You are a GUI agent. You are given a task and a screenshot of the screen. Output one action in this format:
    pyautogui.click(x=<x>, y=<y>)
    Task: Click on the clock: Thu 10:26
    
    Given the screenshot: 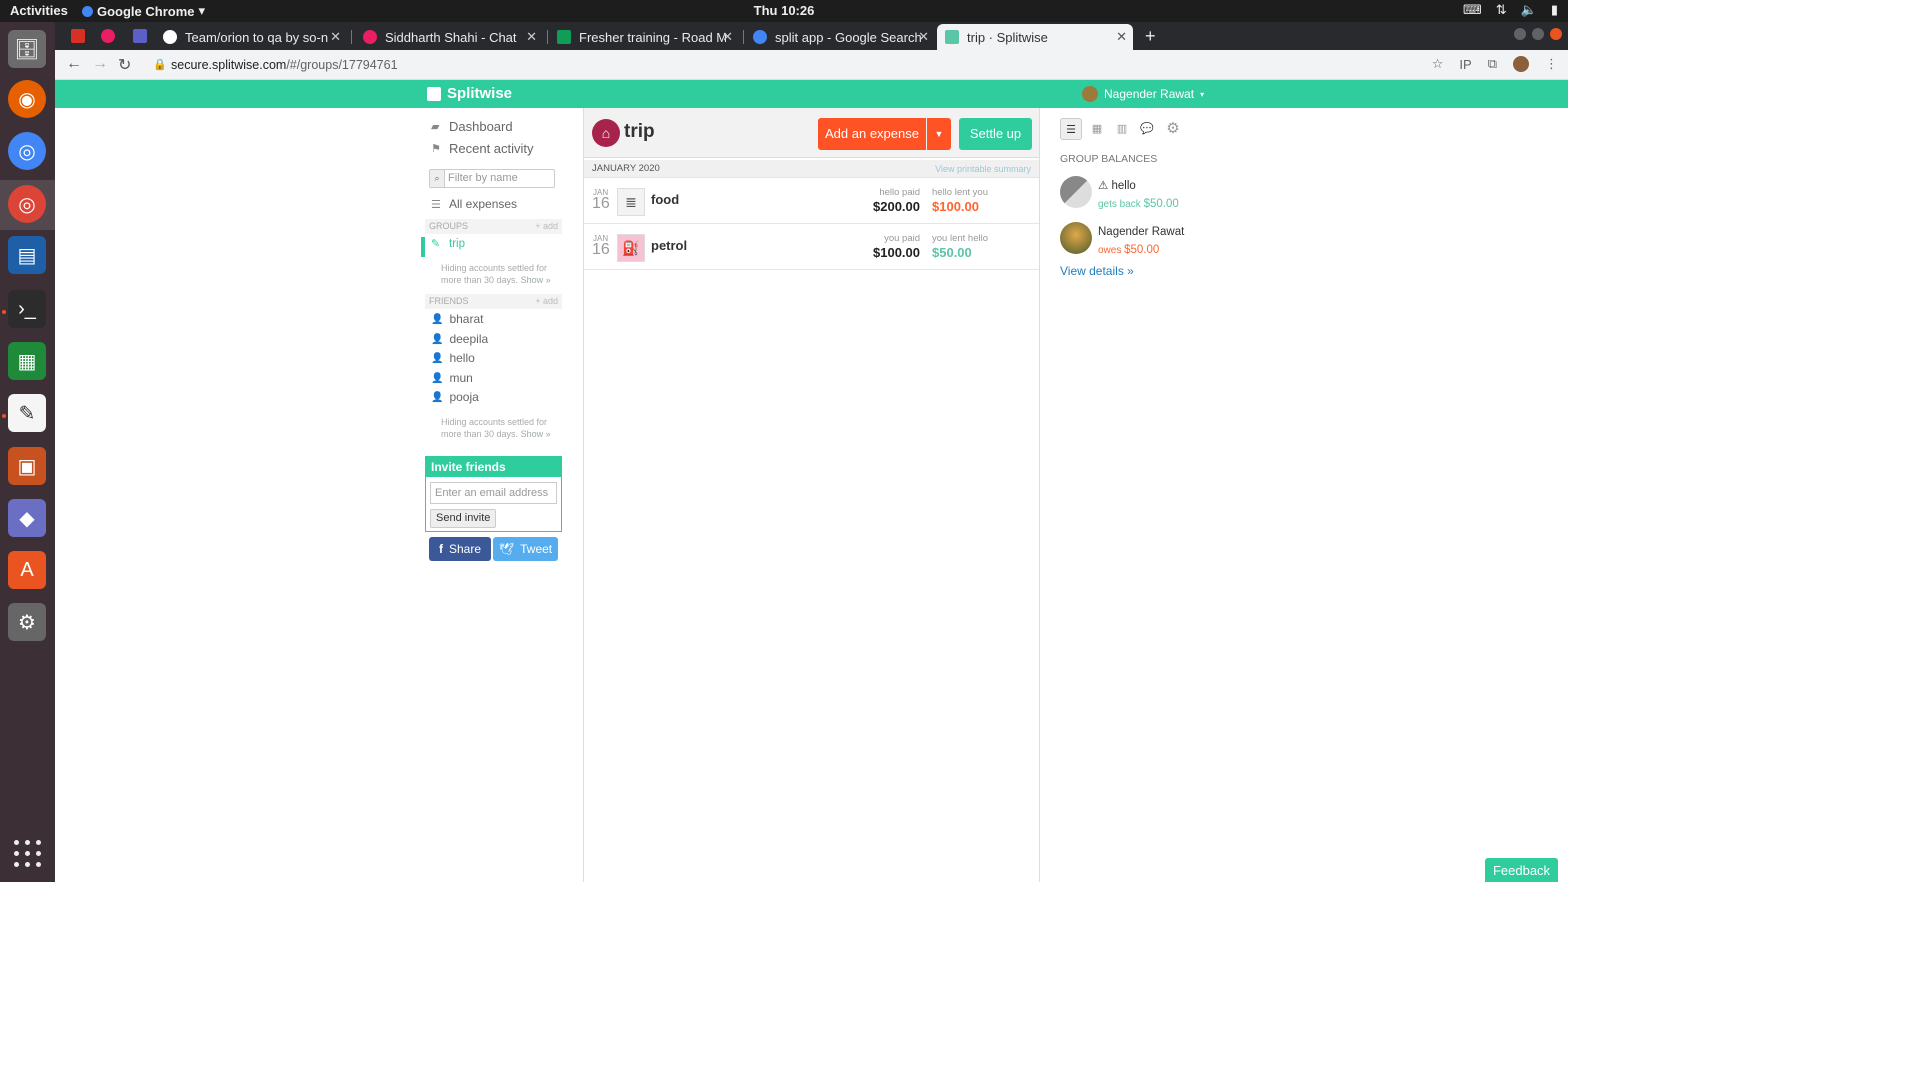 What is the action you would take?
    pyautogui.click(x=784, y=10)
    